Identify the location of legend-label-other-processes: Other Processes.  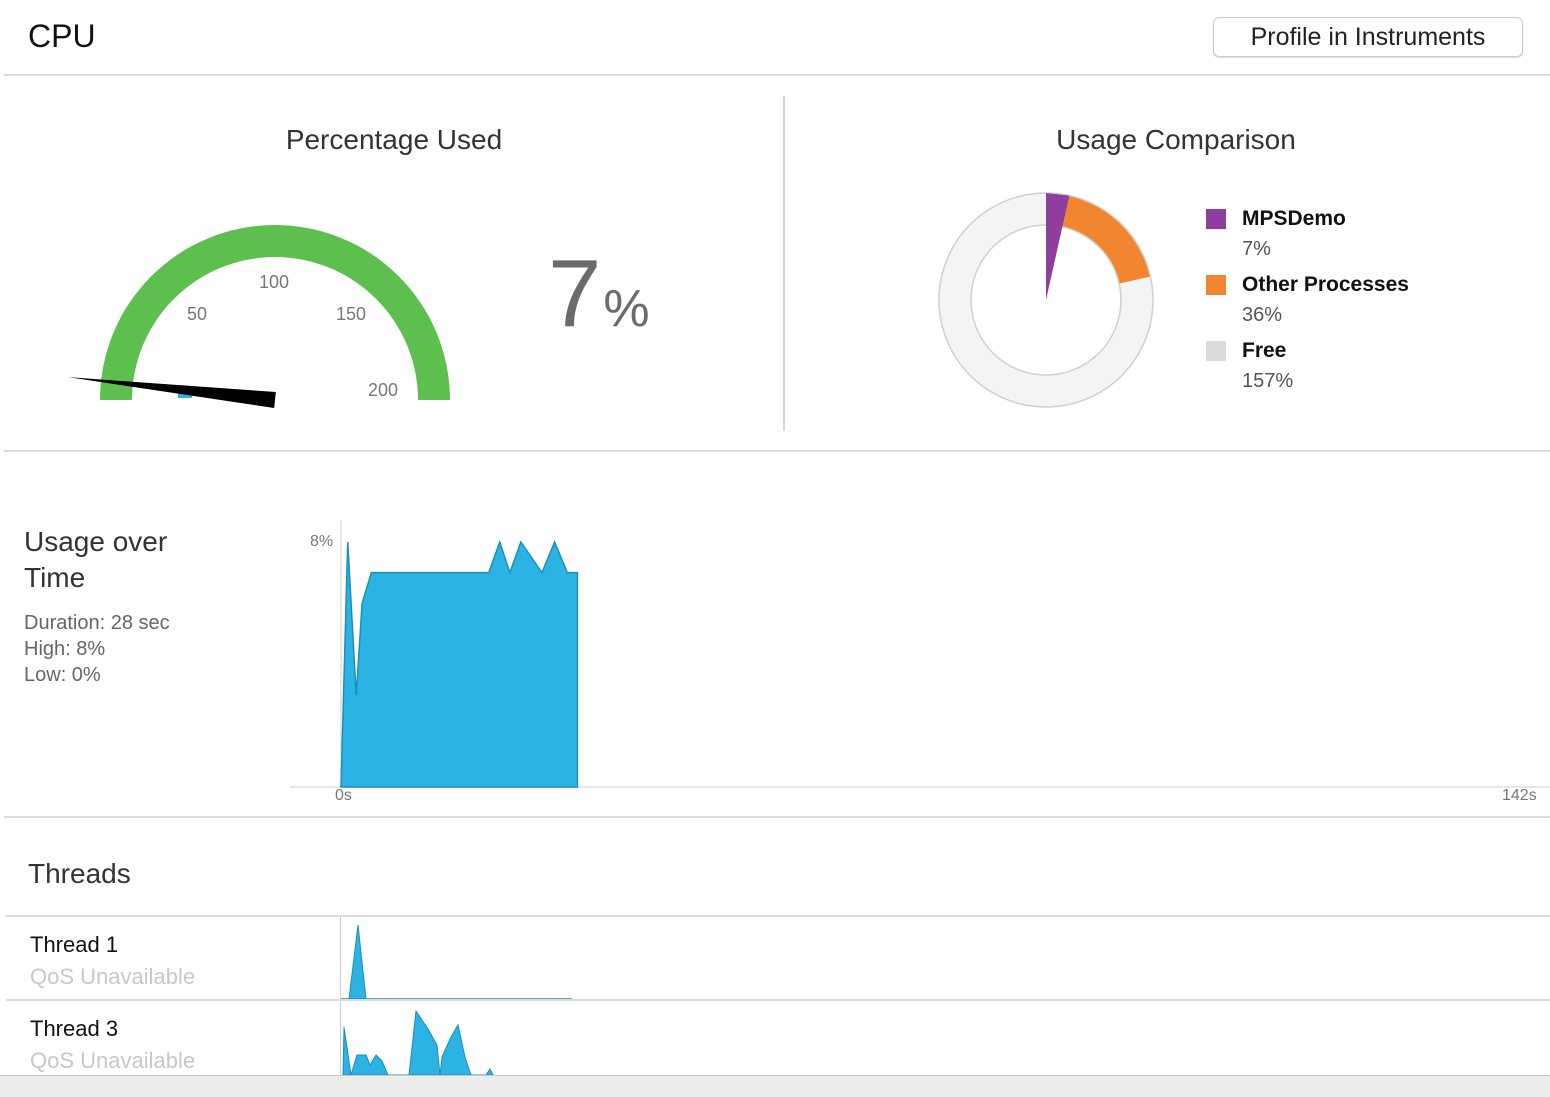
(1325, 284).